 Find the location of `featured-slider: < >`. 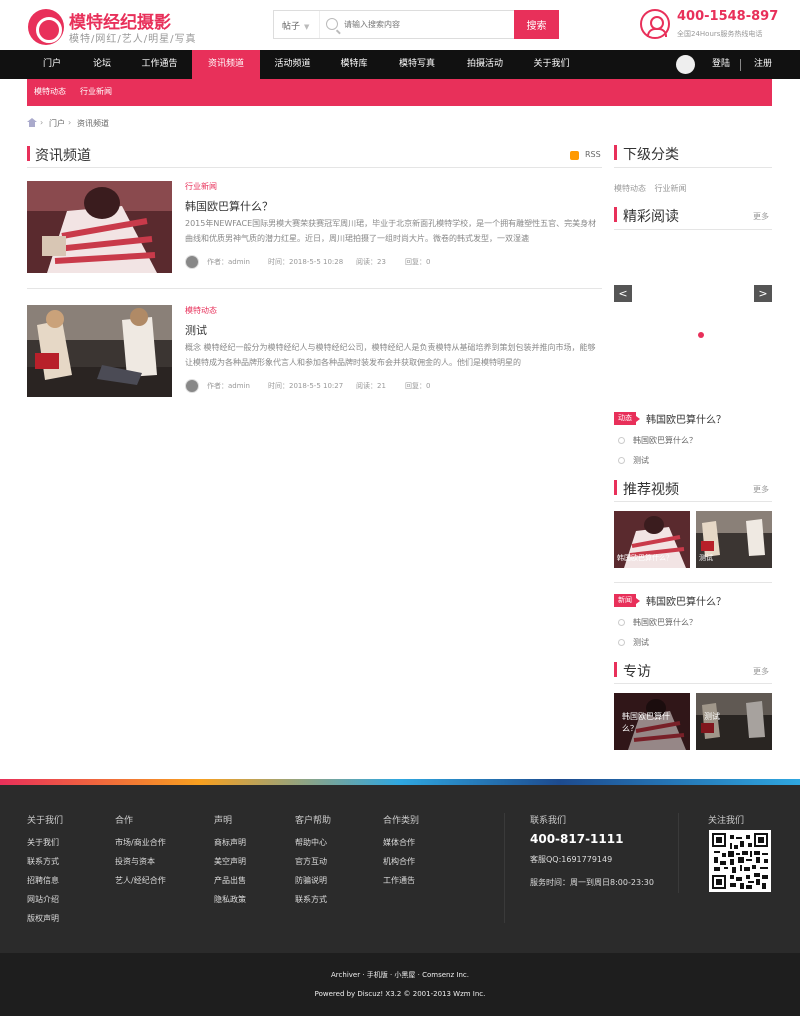

featured-slider: < > is located at coordinates (693, 318).